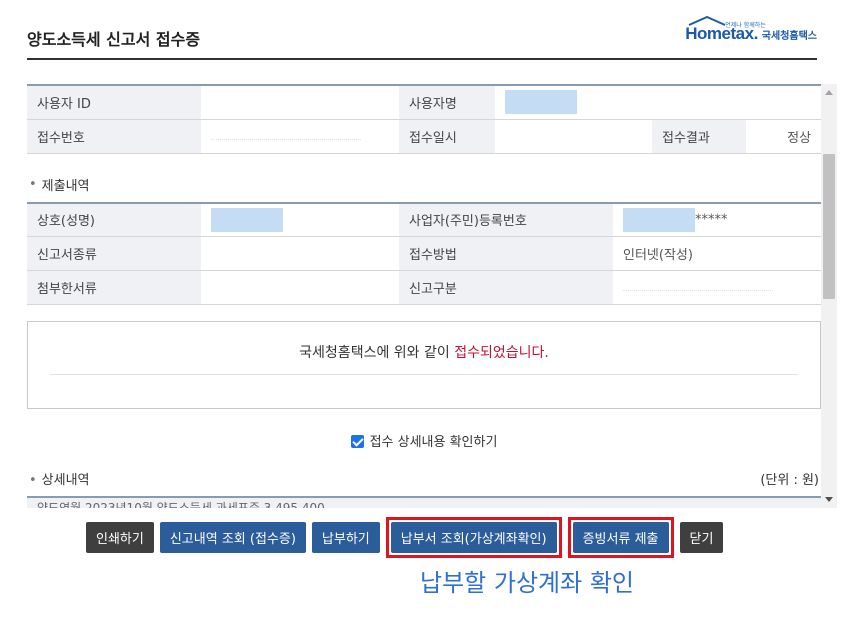  I want to click on table-row: 첨부한서류 신고구분, so click(424, 287).